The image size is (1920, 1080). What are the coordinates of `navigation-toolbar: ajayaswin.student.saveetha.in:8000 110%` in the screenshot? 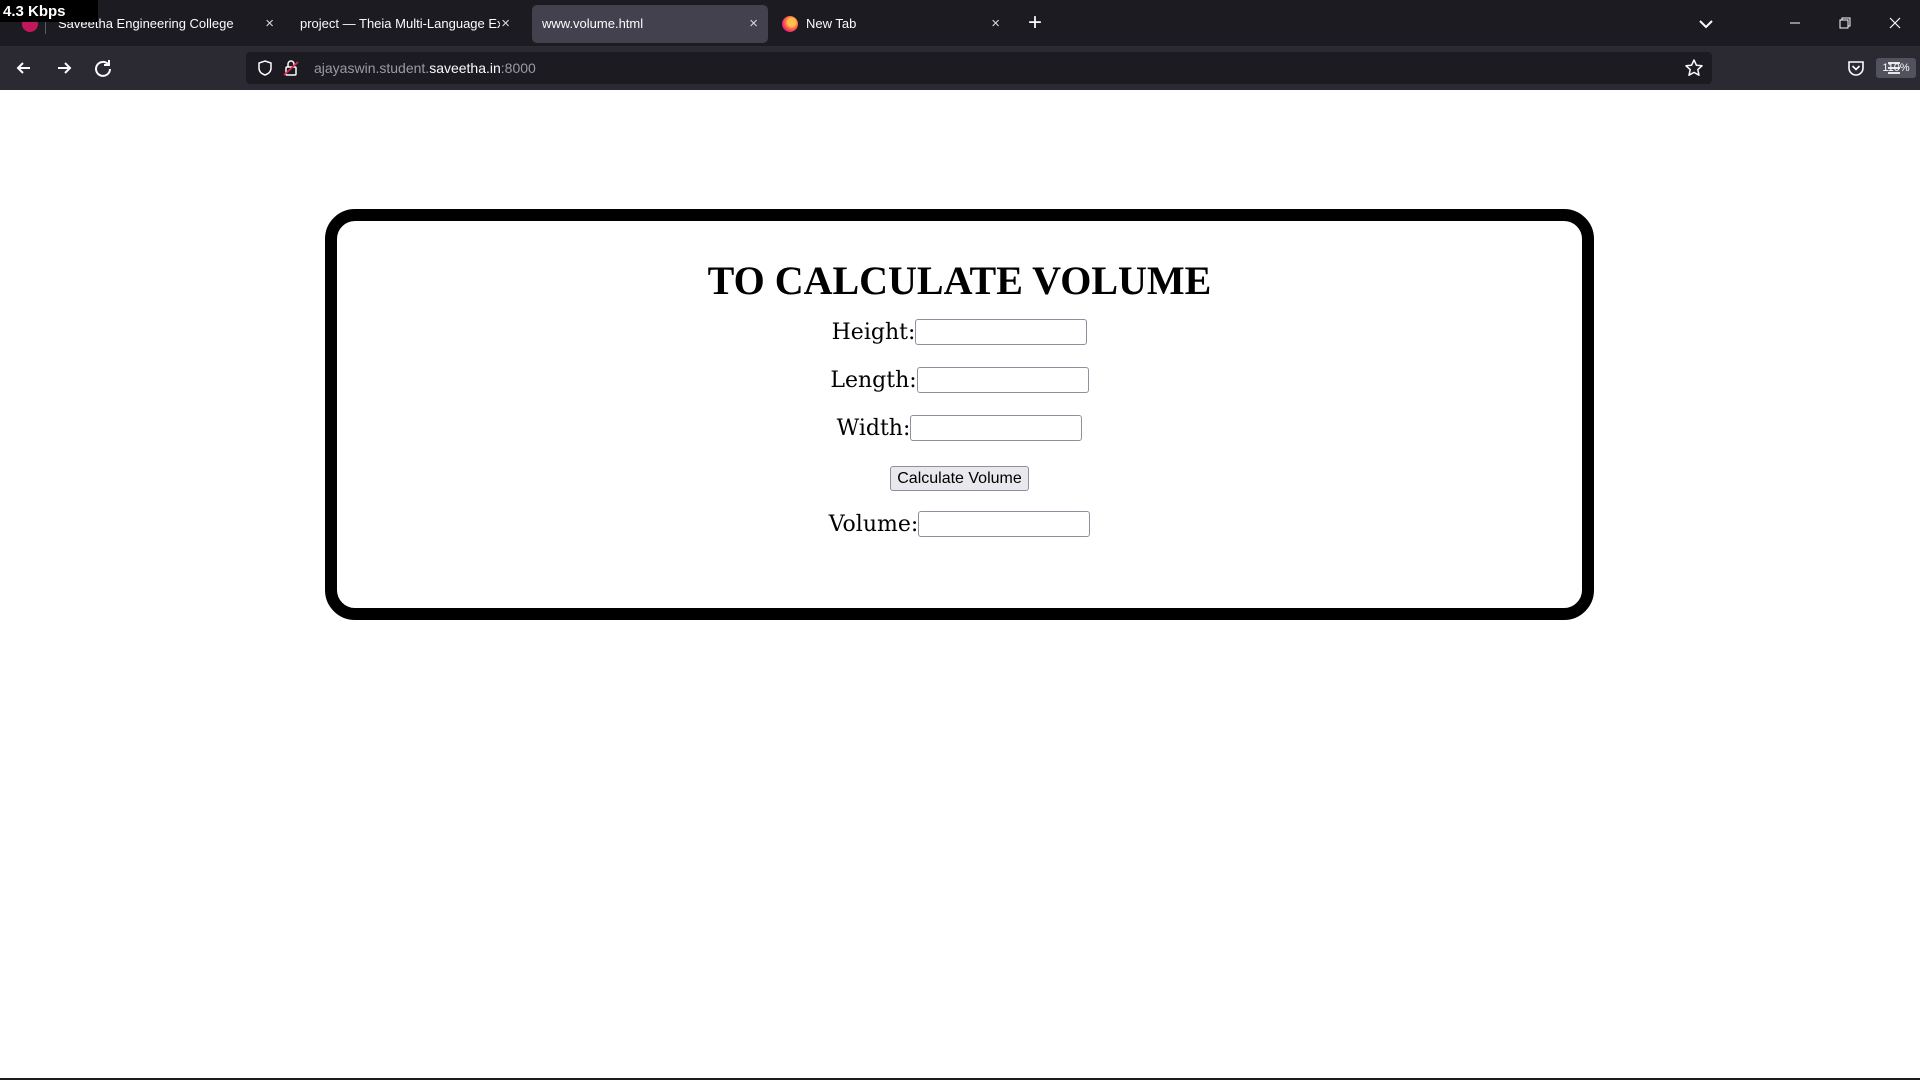 It's located at (960, 68).